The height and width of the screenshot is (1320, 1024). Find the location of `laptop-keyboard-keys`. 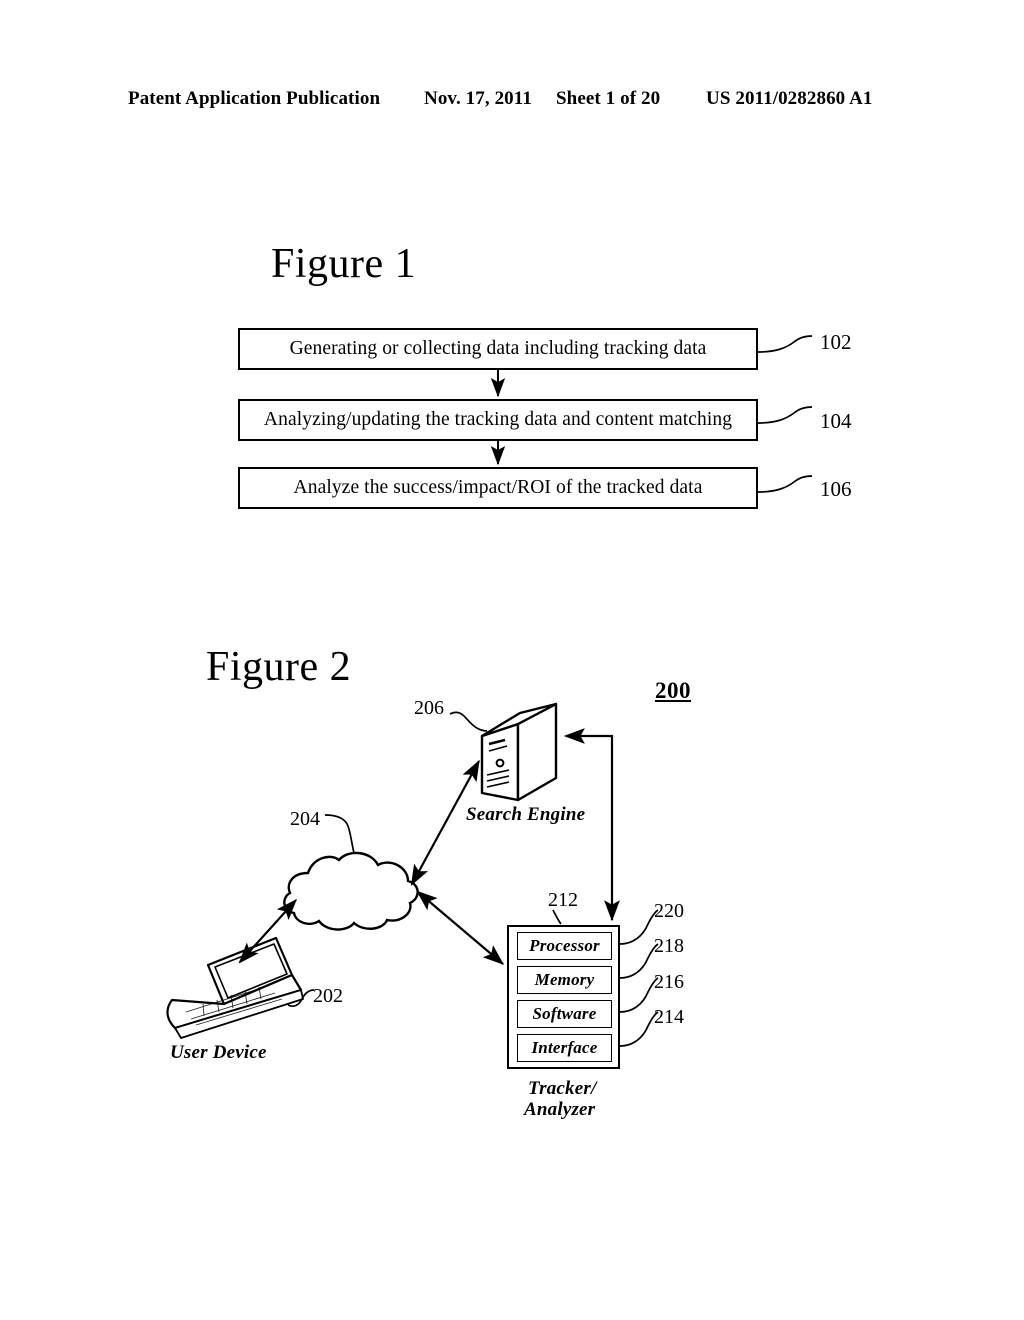

laptop-keyboard-keys is located at coordinates (234, 1005).